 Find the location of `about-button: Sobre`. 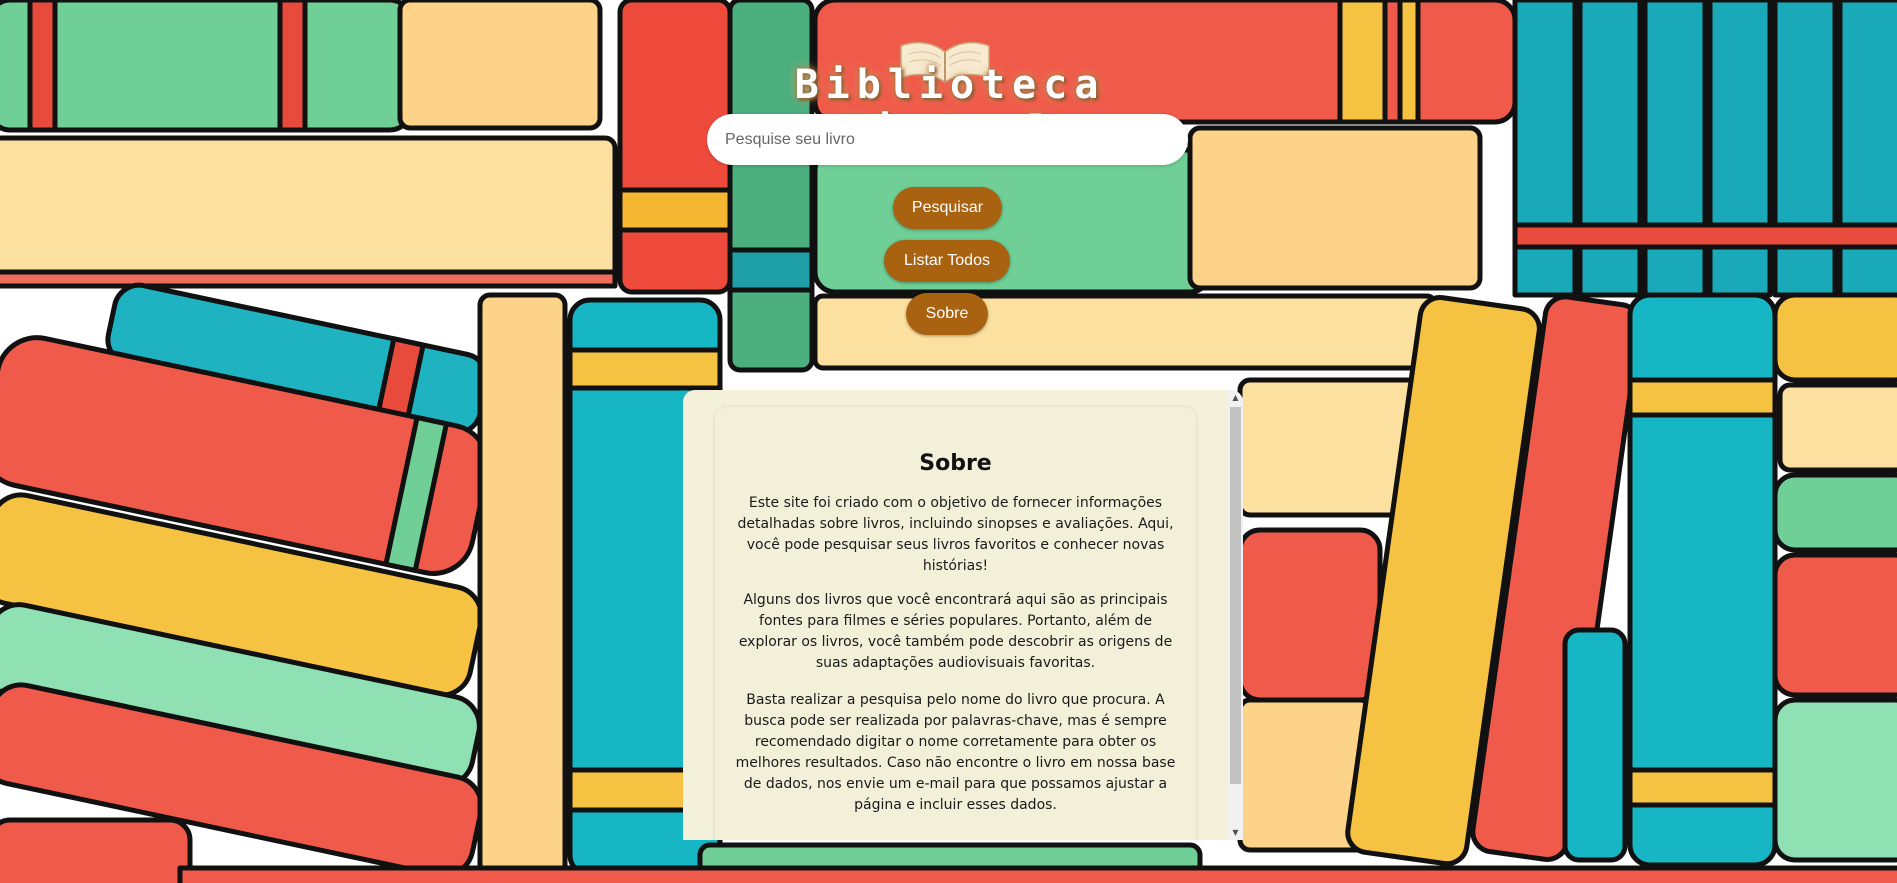

about-button: Sobre is located at coordinates (947, 314).